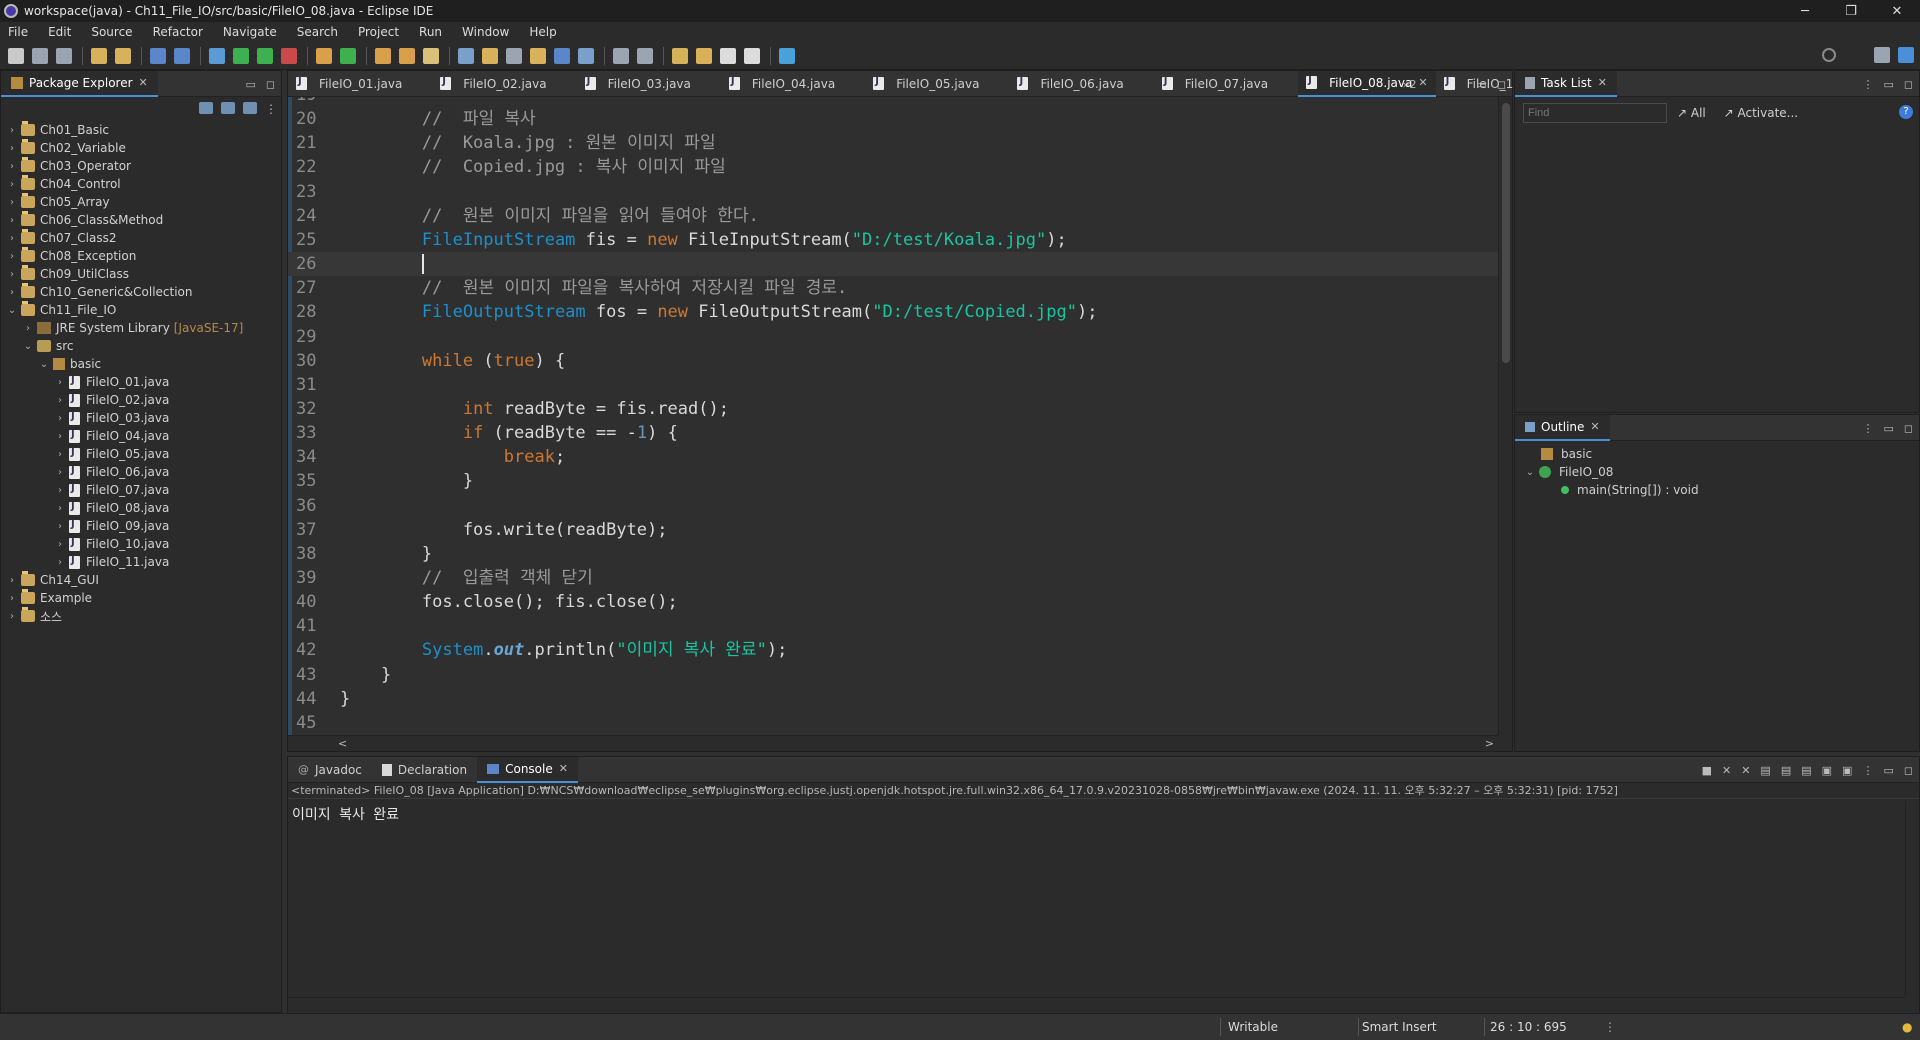  Describe the element at coordinates (141, 508) in the screenshot. I see `tree-item-java: › FileIO_08.java` at that location.